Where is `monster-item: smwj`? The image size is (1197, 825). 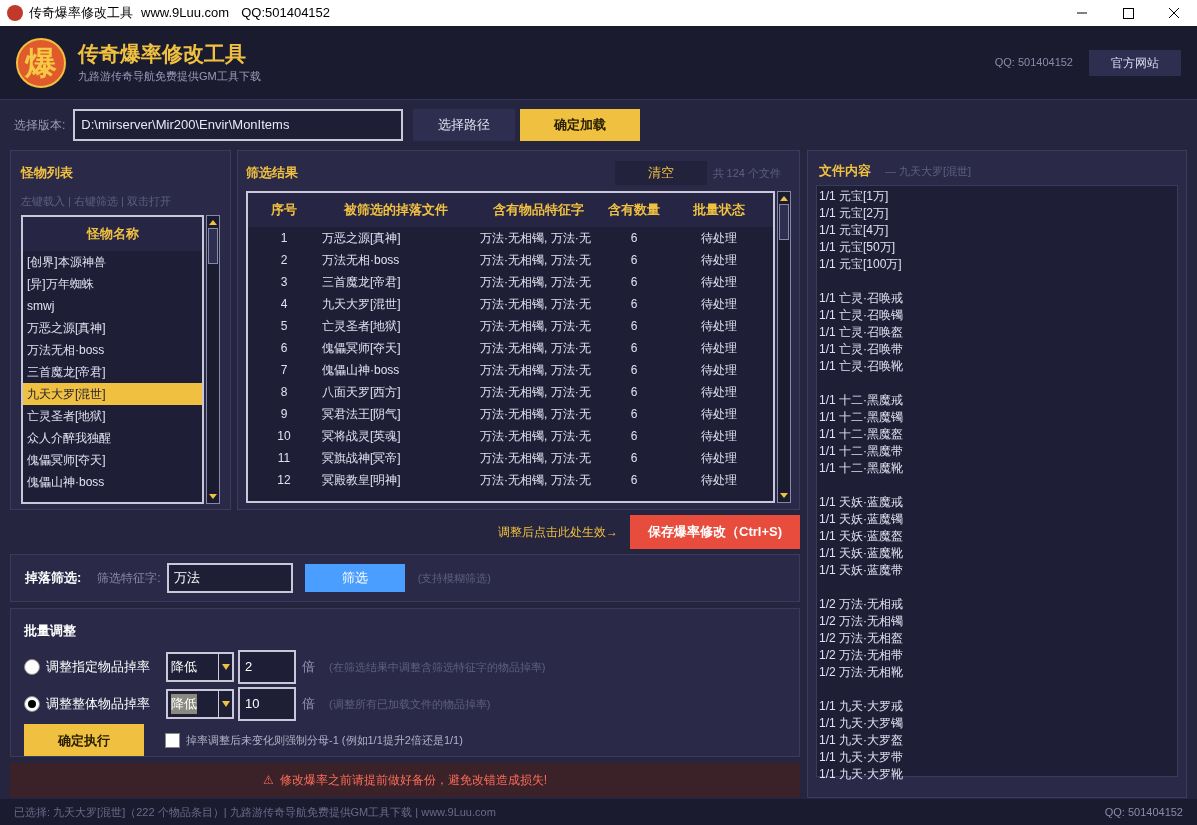 monster-item: smwj is located at coordinates (112, 306).